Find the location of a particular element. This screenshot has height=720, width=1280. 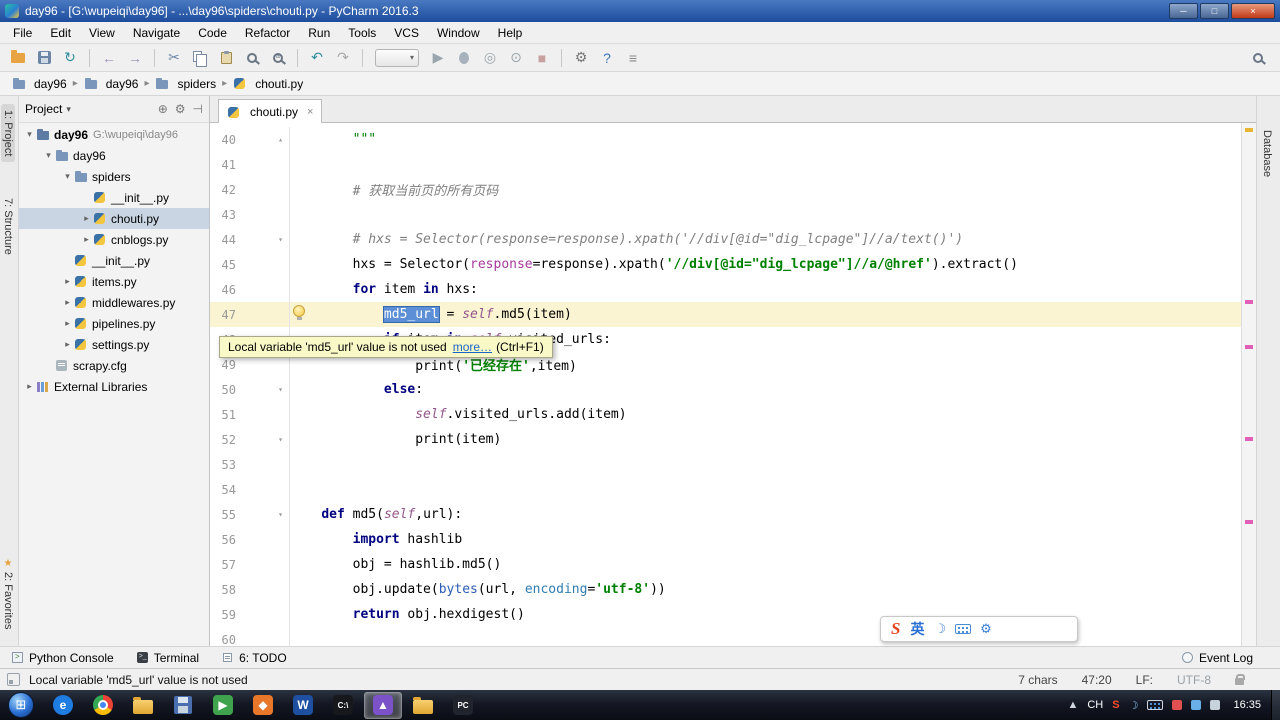

menu-vcs: VCS is located at coordinates (406, 33).